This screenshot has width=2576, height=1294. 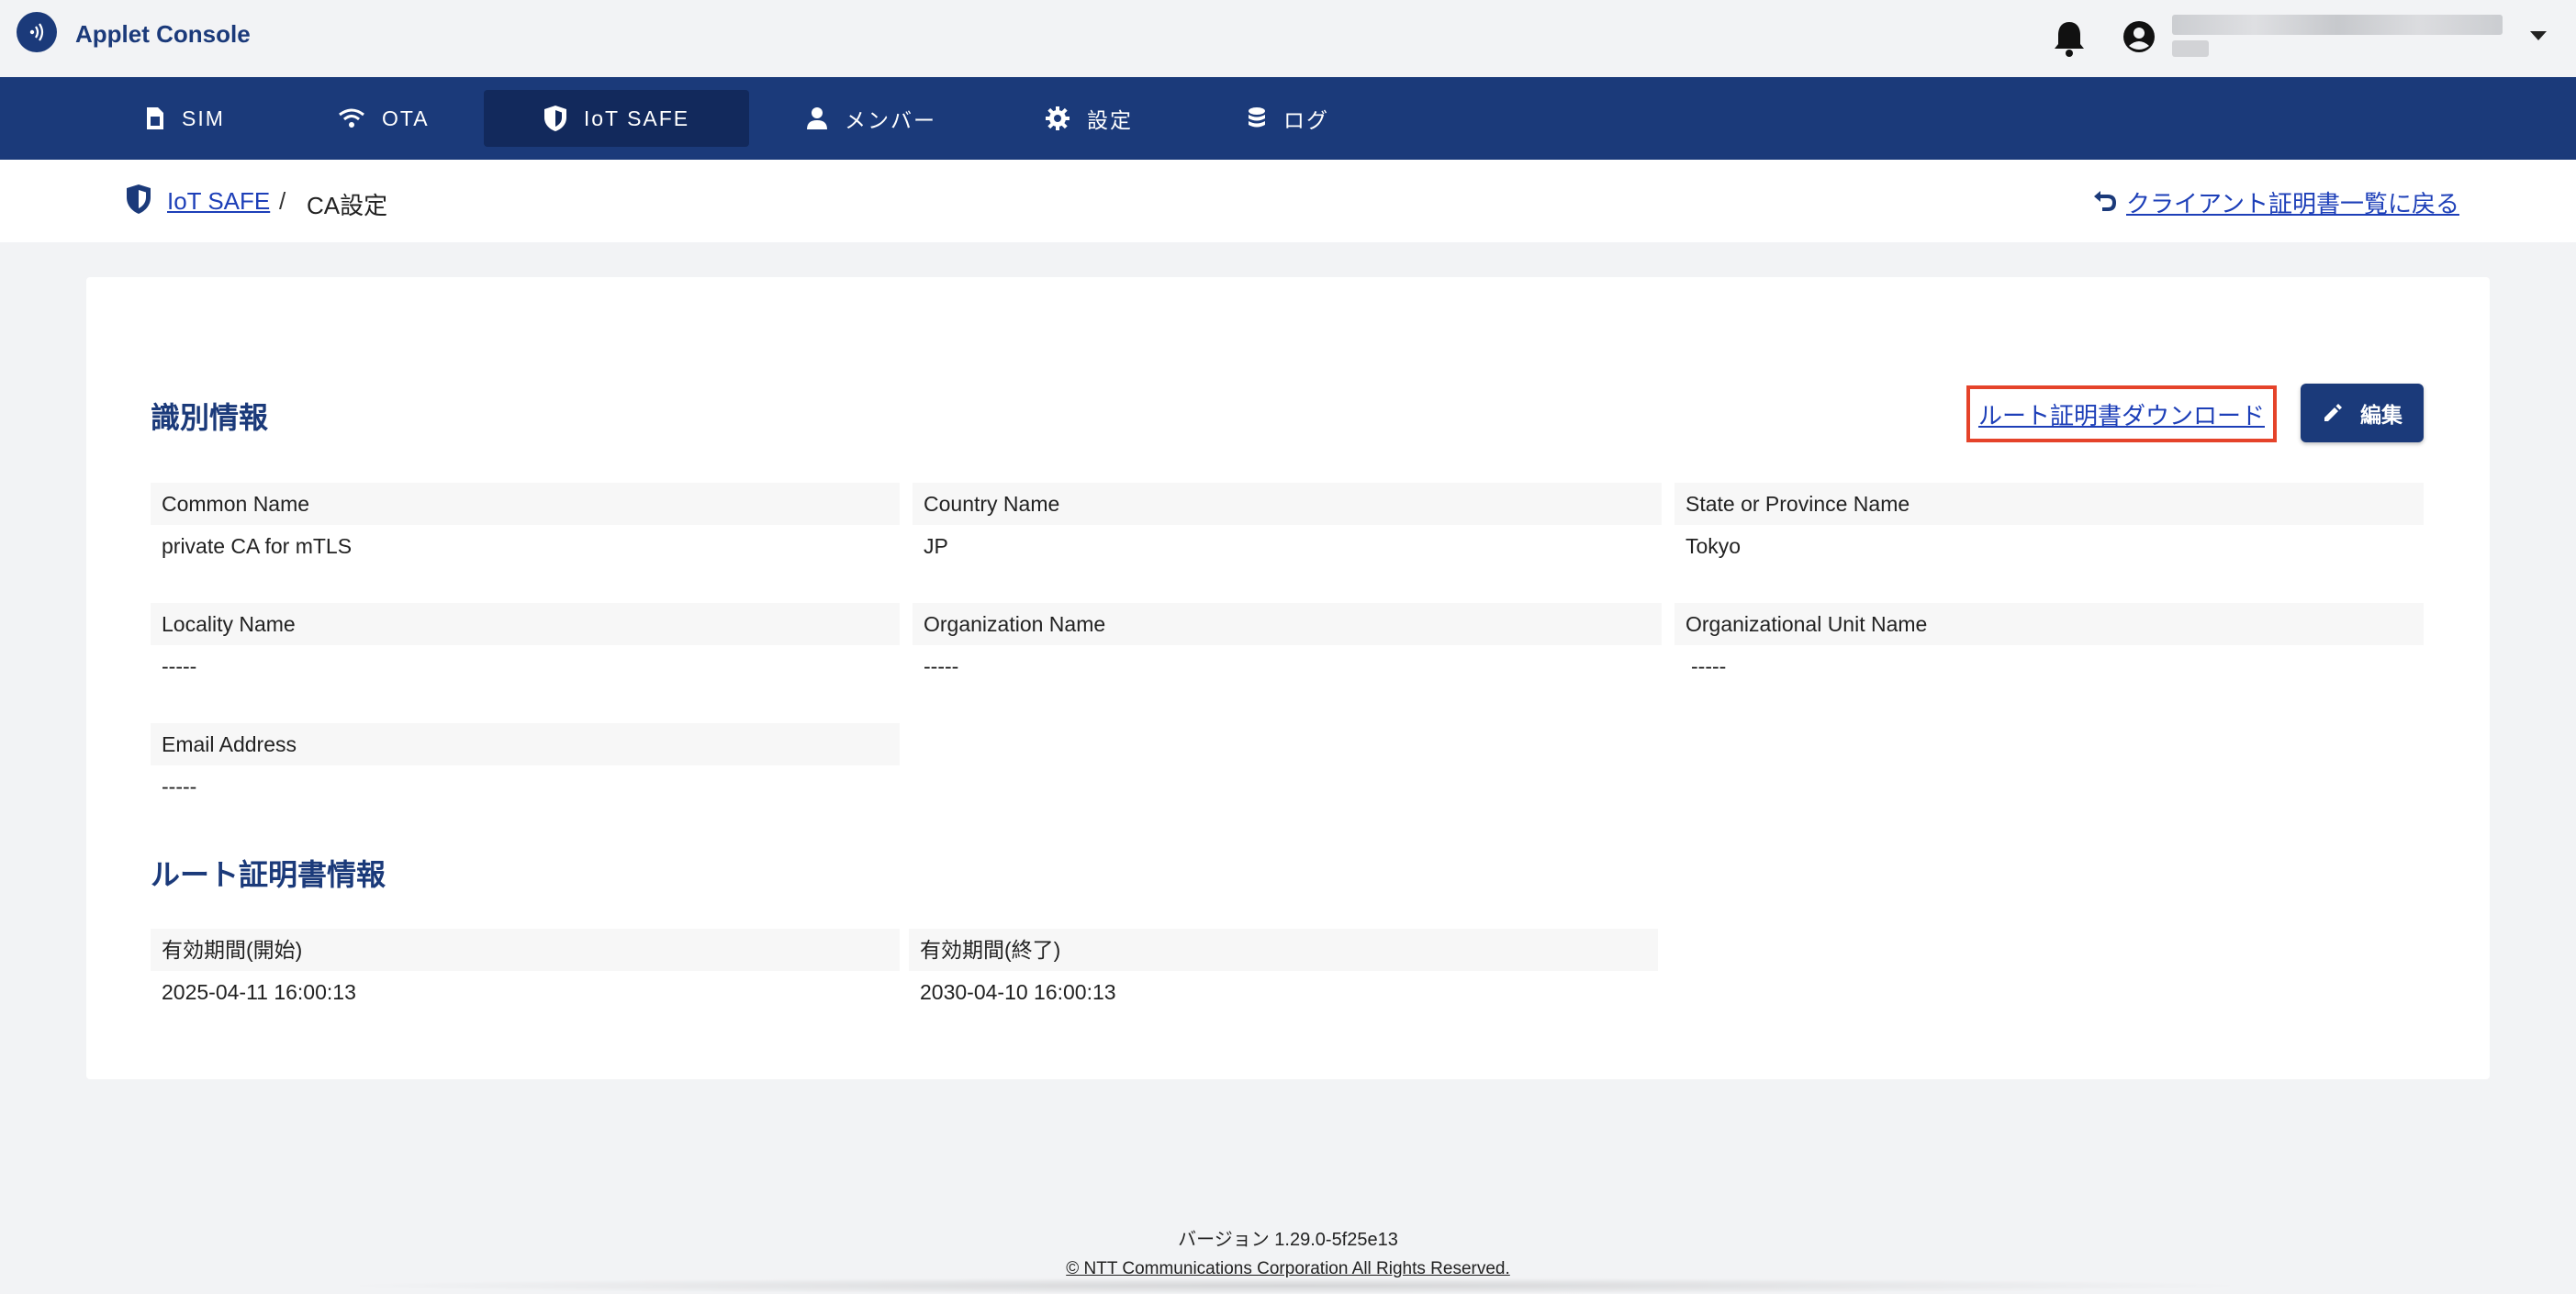 I want to click on nav-item-label: メンバー, so click(x=890, y=120).